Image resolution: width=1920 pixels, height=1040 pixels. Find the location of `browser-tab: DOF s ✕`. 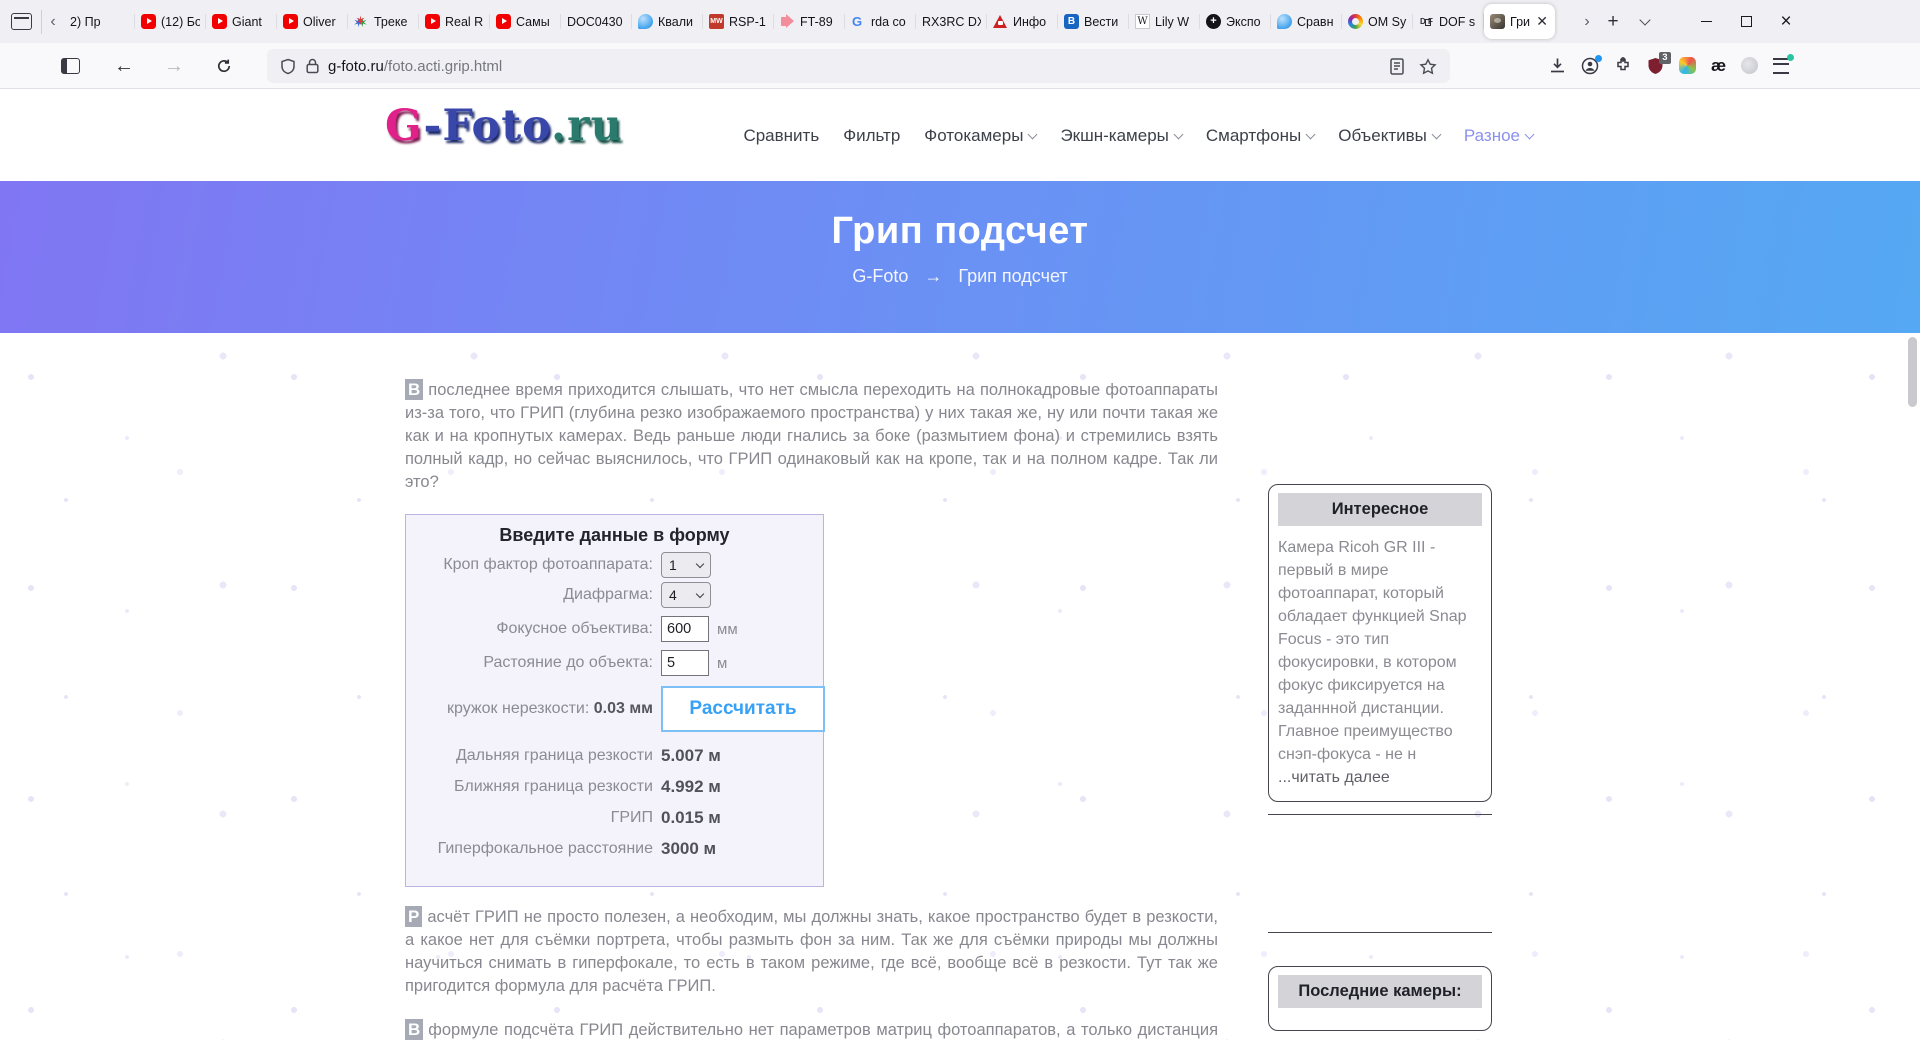

browser-tab: DOF s ✕ is located at coordinates (1448, 21).